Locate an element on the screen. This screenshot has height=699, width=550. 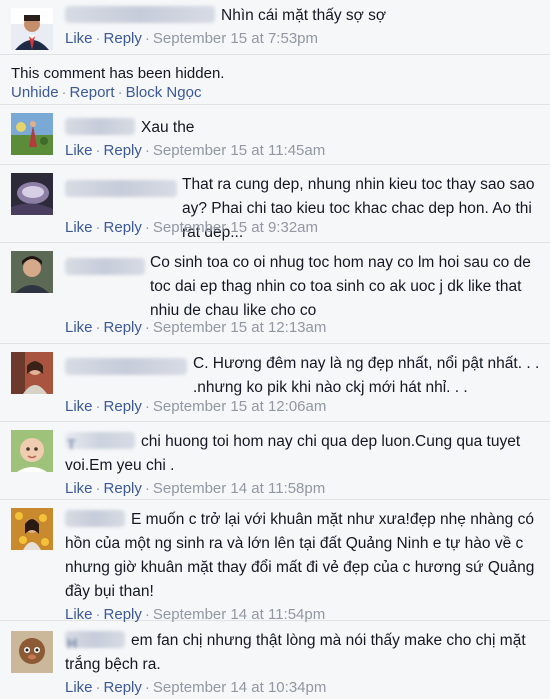
commenter-name: H is located at coordinates (95, 641).